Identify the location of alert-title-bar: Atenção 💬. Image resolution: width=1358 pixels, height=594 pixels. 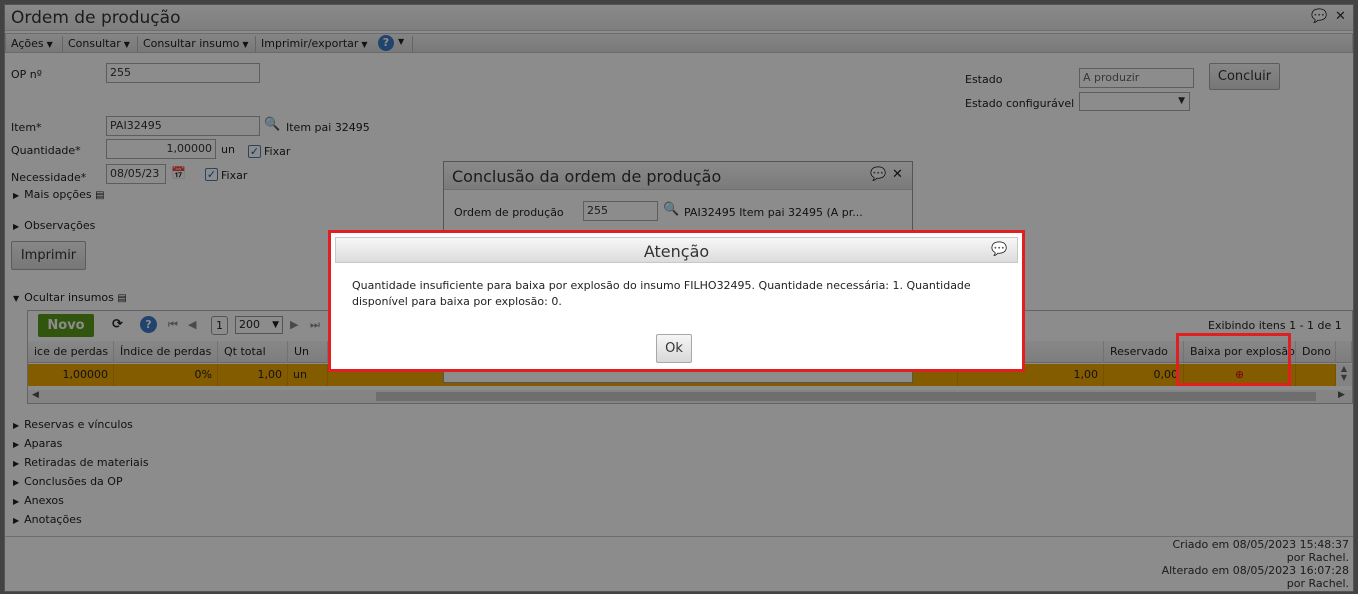
(676, 250).